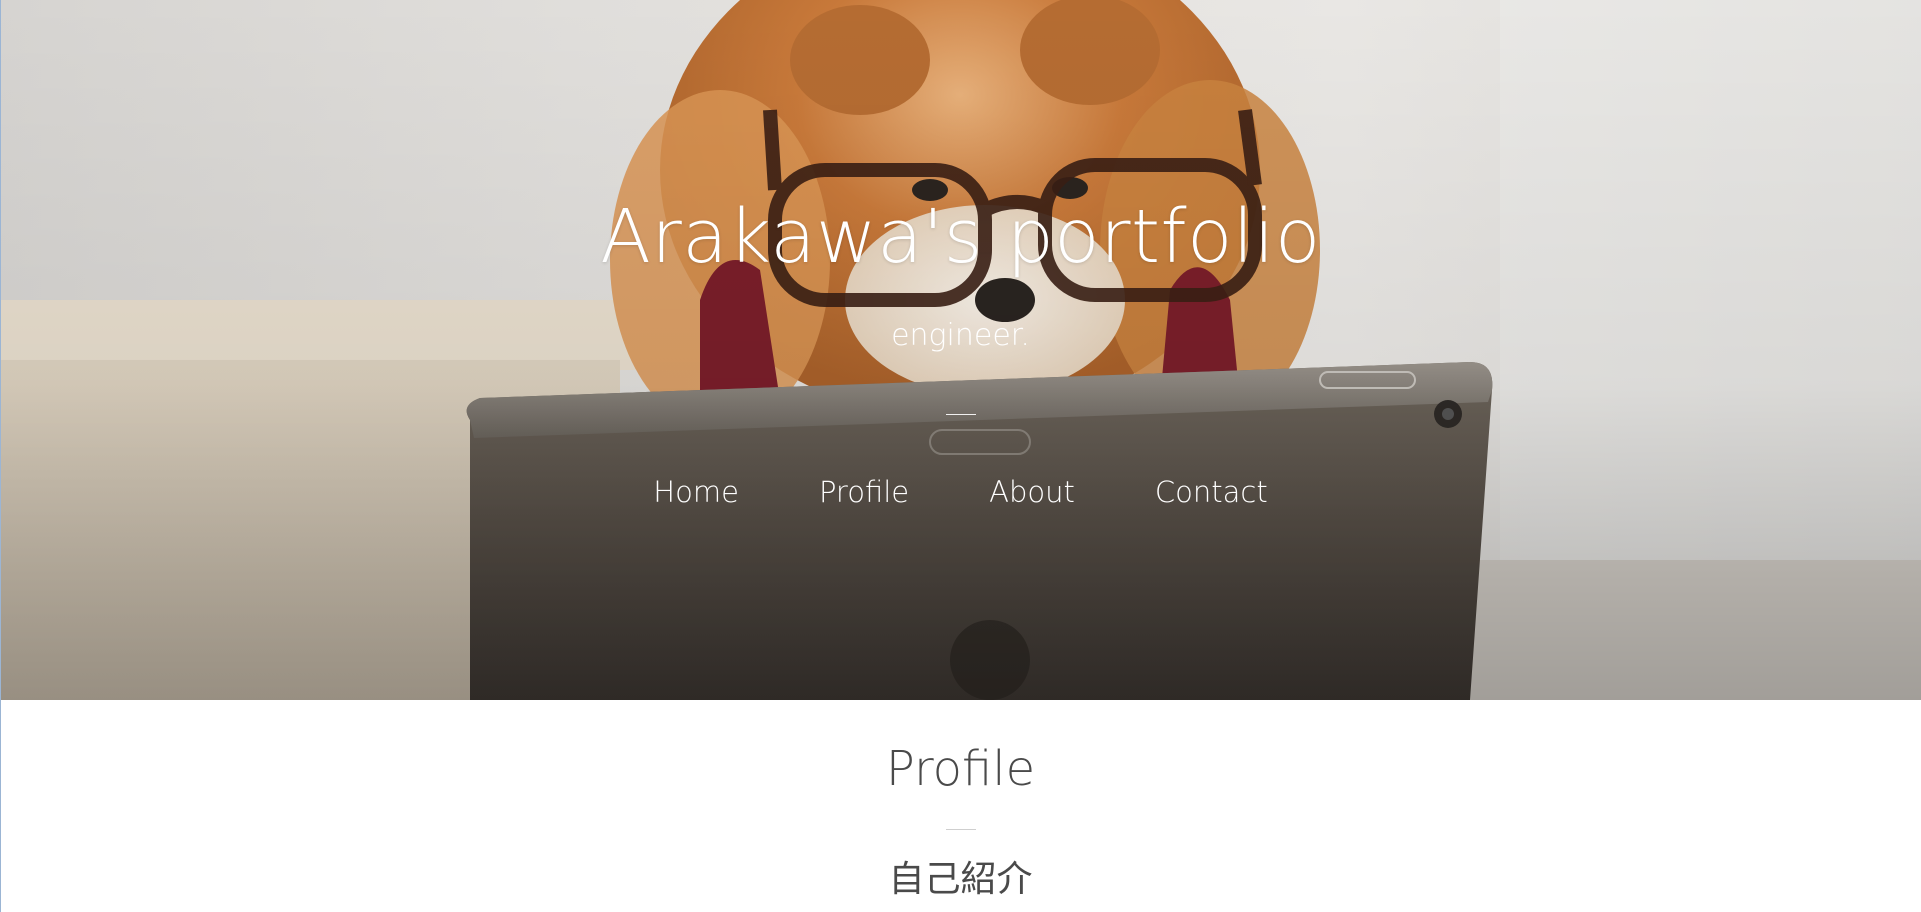 The height and width of the screenshot is (912, 1921). I want to click on profile-divider, so click(961, 829).